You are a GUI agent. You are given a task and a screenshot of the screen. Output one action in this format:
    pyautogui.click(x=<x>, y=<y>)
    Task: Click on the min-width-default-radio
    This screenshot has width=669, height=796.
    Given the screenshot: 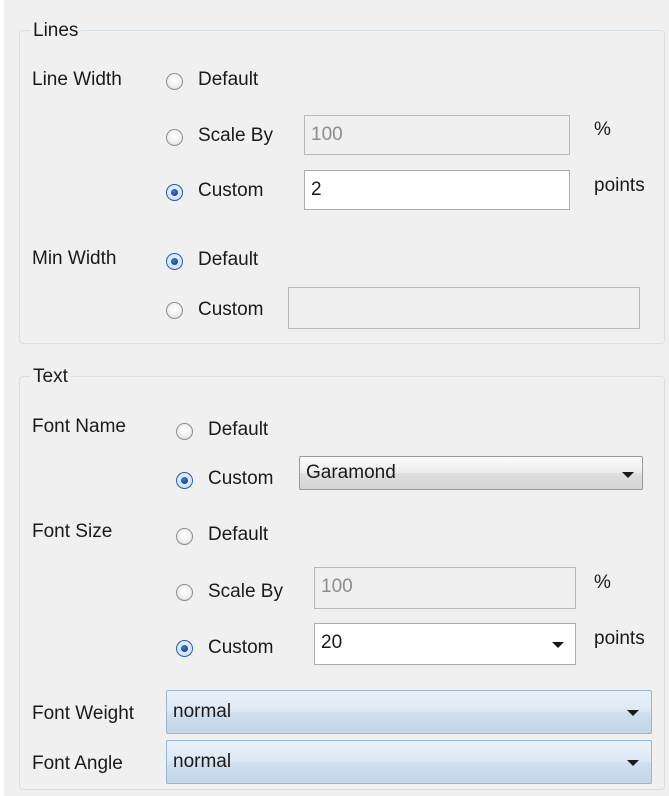 What is the action you would take?
    pyautogui.click(x=174, y=261)
    